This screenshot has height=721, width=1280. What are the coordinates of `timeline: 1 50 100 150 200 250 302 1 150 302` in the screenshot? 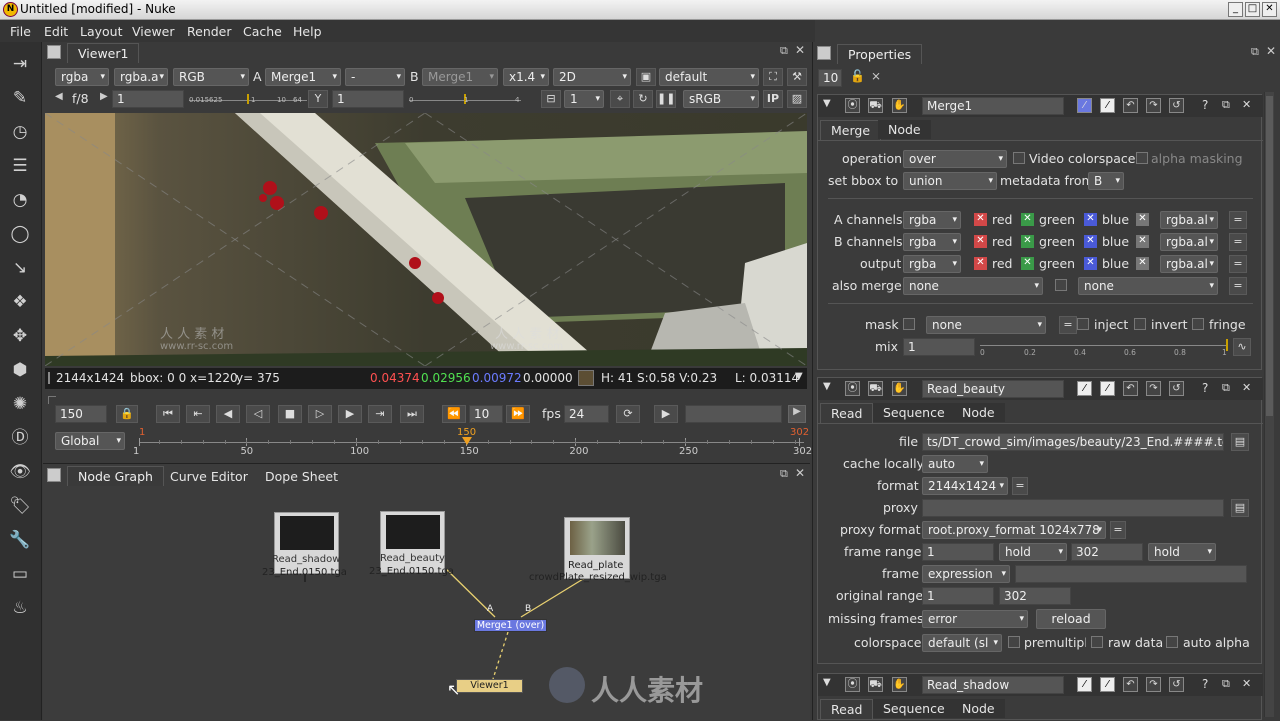 It's located at (472, 442).